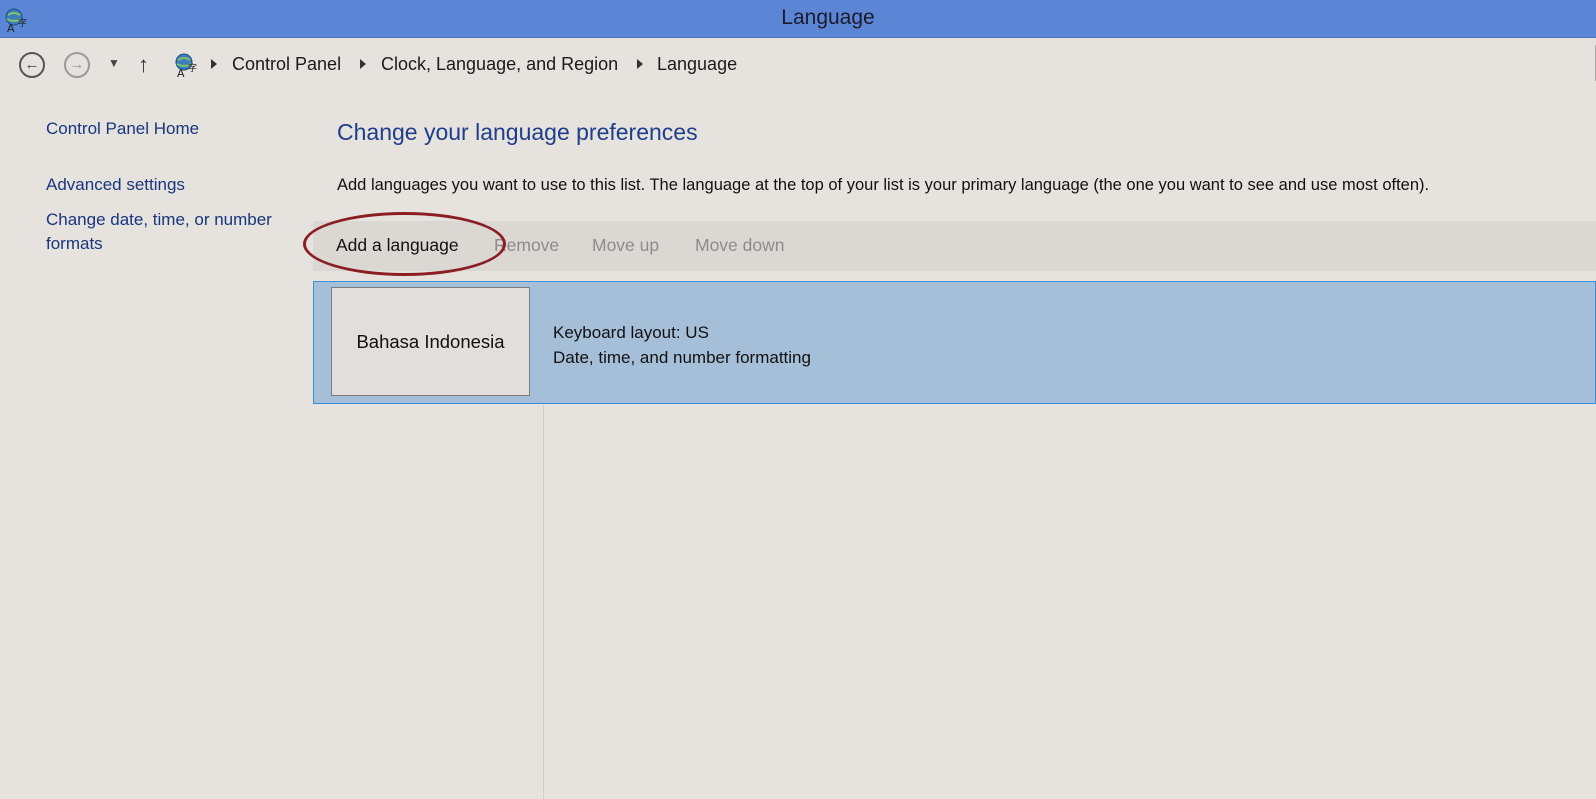 This screenshot has height=799, width=1596. Describe the element at coordinates (115, 185) in the screenshot. I see `sidebar-link-advanced-settings: Advanced settings` at that location.